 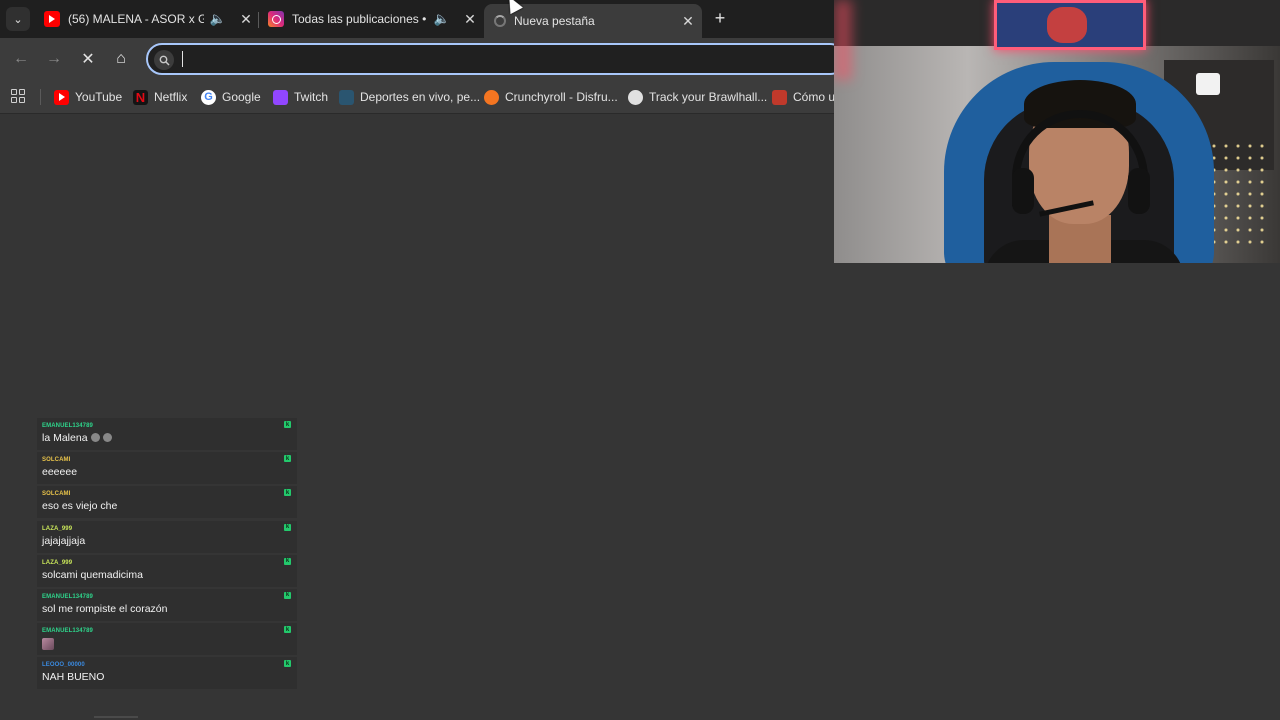 I want to click on instagram-icon, so click(x=276, y=19).